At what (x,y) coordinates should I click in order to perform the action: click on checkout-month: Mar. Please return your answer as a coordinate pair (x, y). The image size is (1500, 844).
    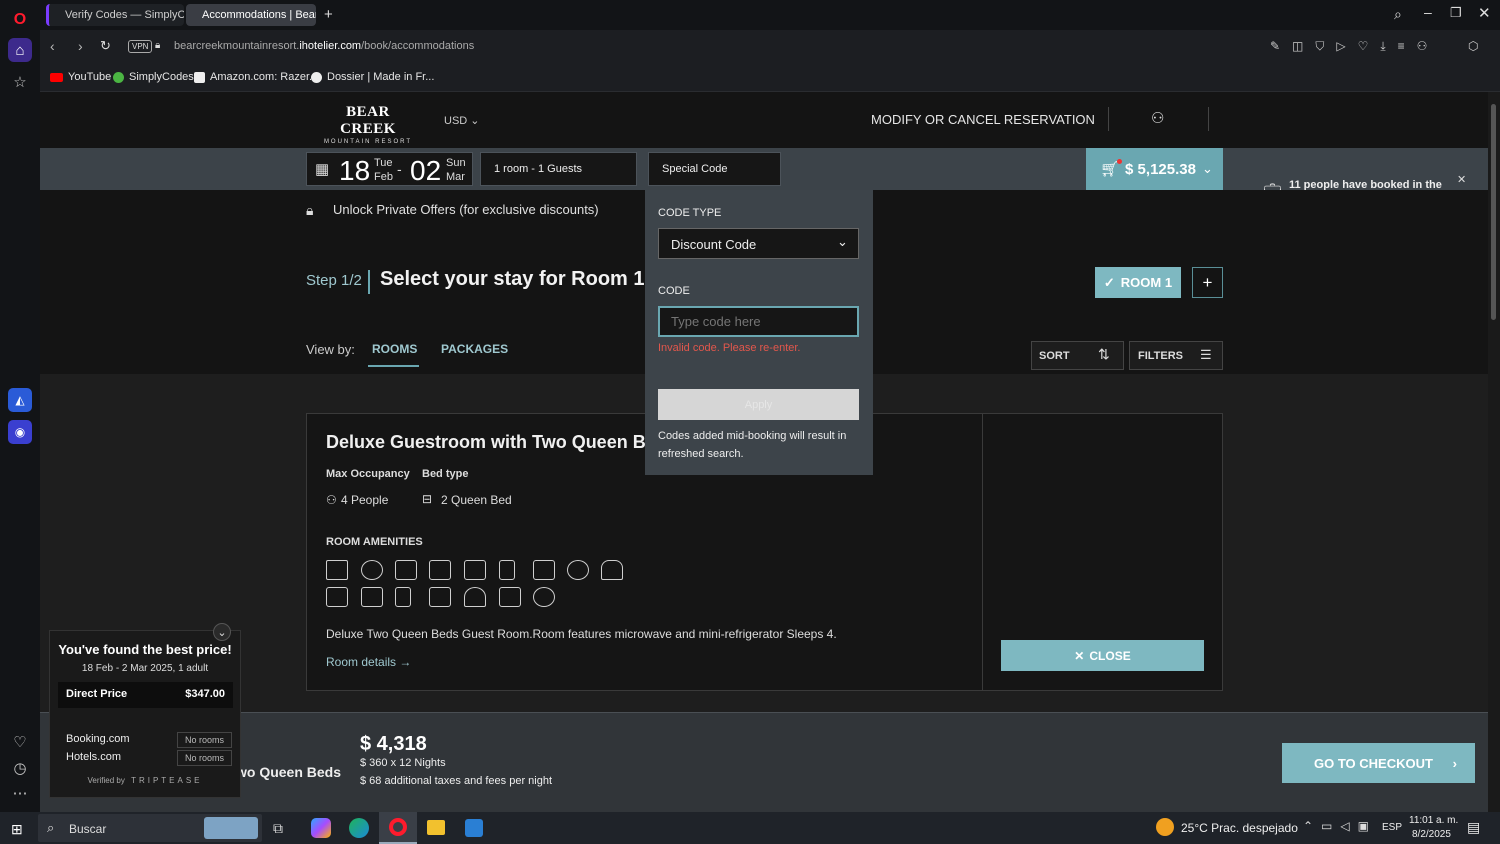
    Looking at the image, I should click on (455, 177).